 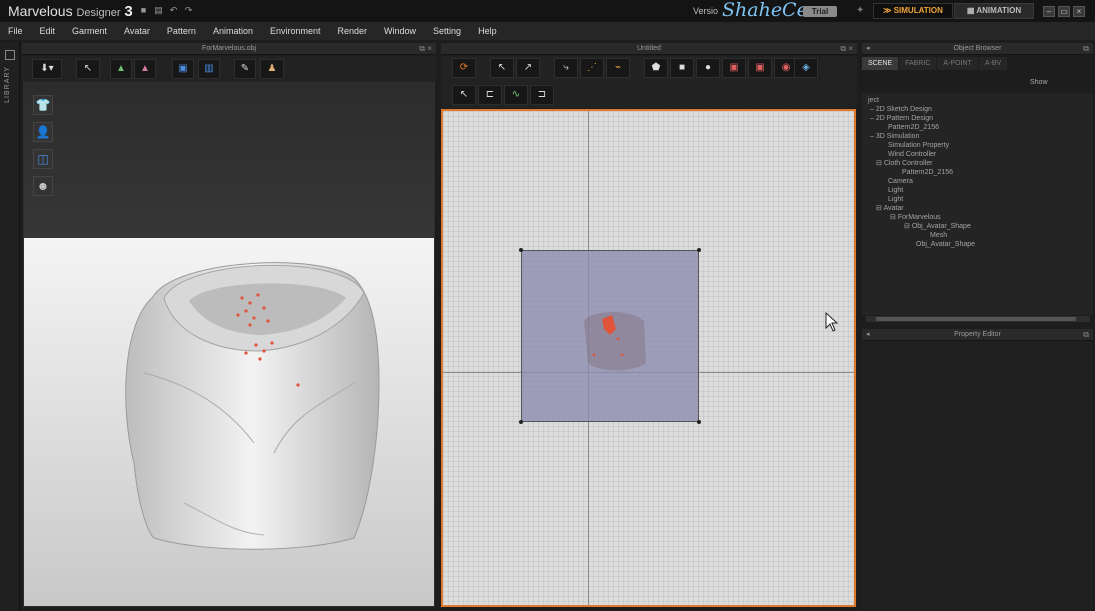 What do you see at coordinates (832, 322) in the screenshot?
I see `mouse-cursor-icon` at bounding box center [832, 322].